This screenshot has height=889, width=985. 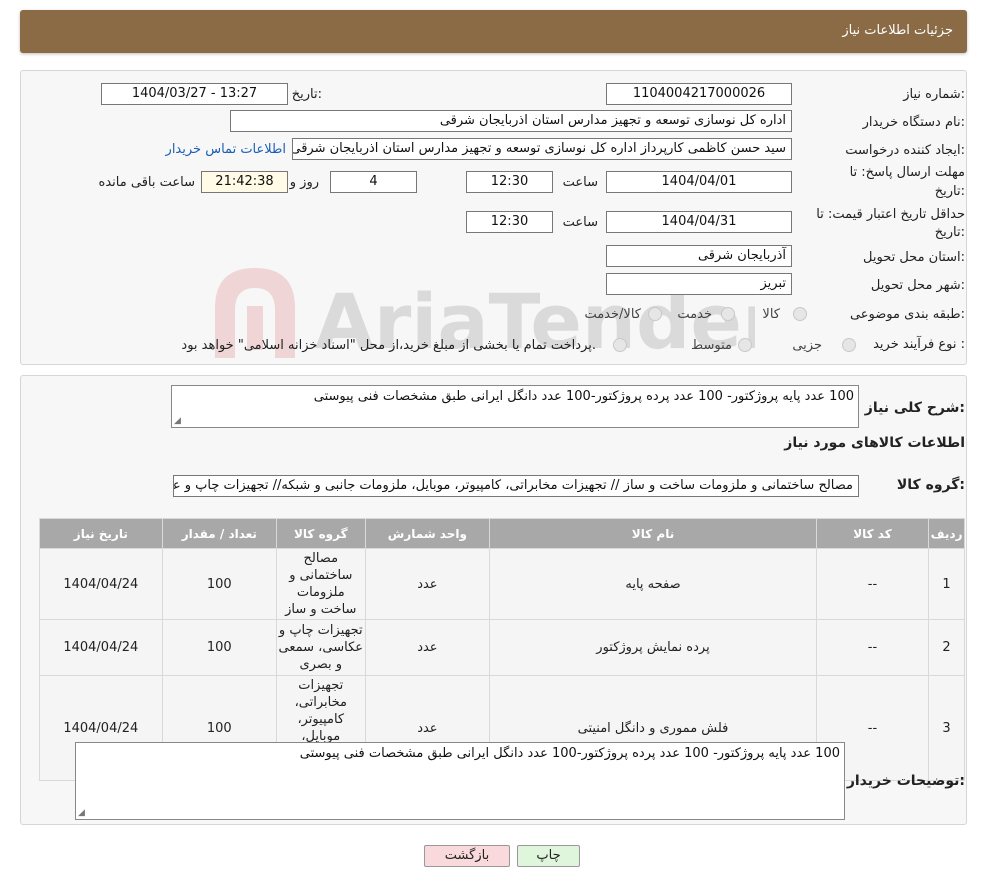 I want to click on delivery-city-label: شهر محل تحویل:, so click(x=917, y=285).